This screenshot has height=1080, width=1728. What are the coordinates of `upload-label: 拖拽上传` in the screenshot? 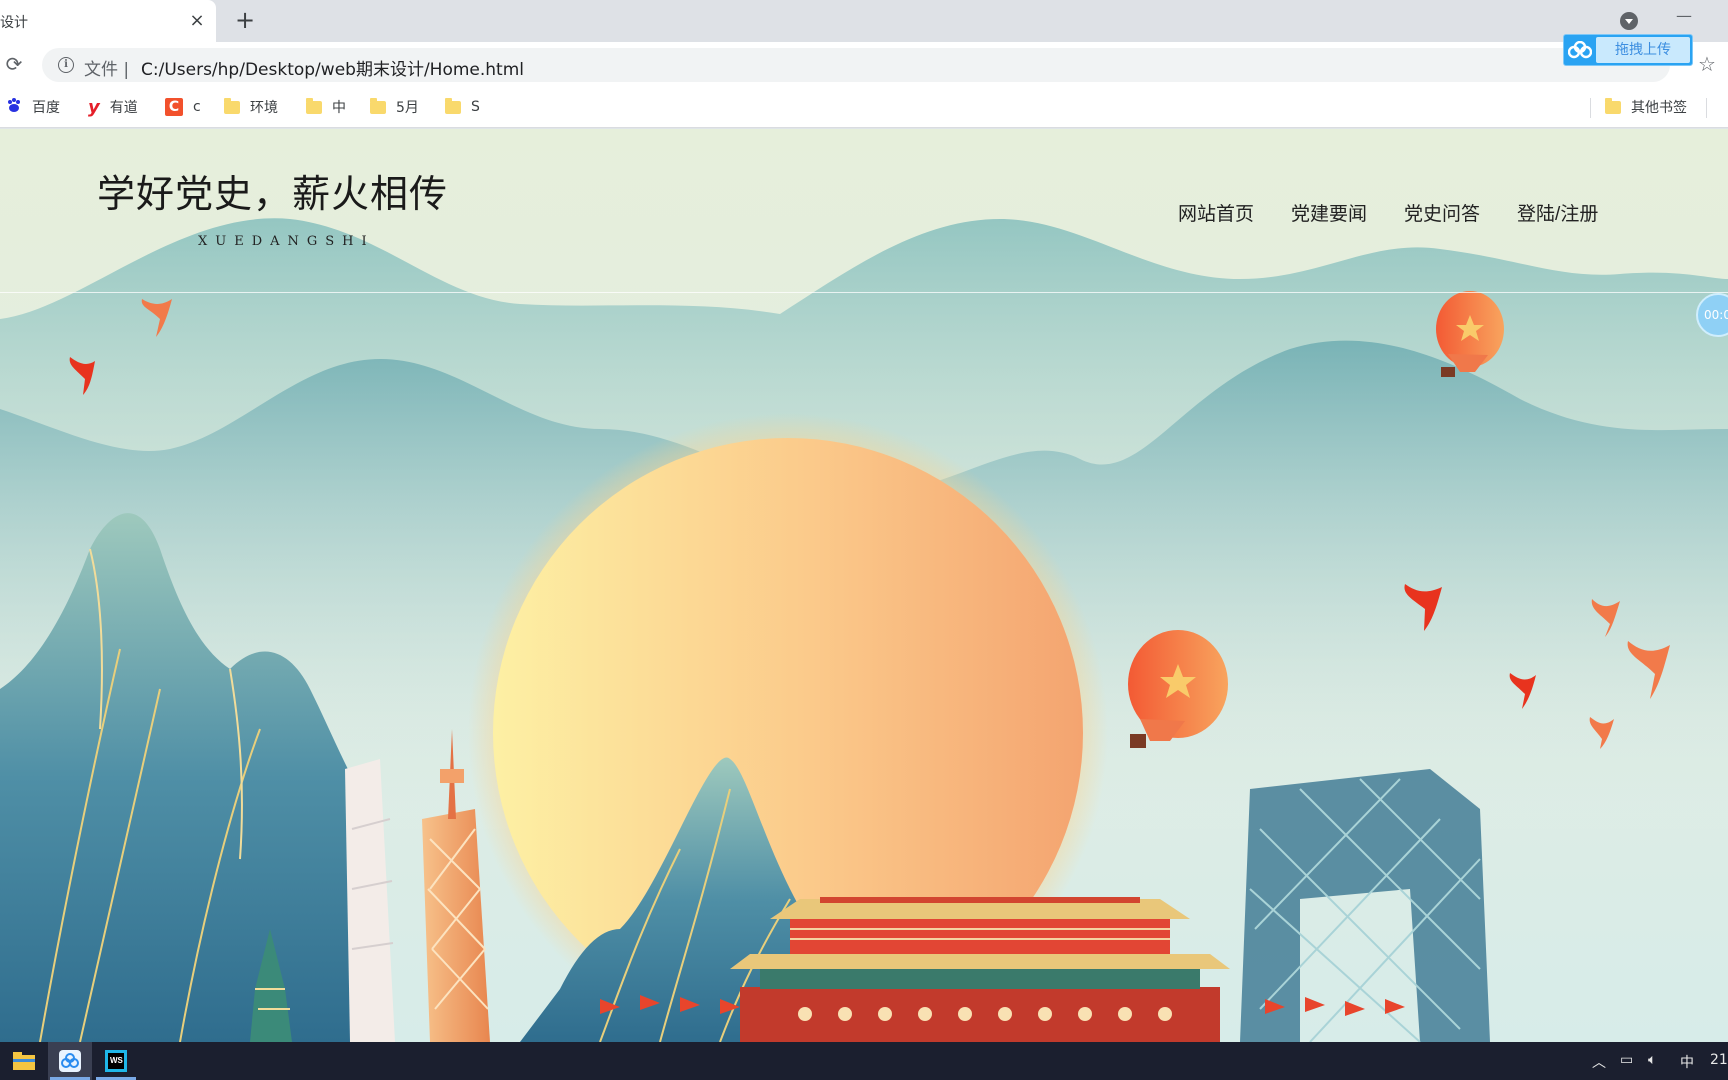 It's located at (1643, 50).